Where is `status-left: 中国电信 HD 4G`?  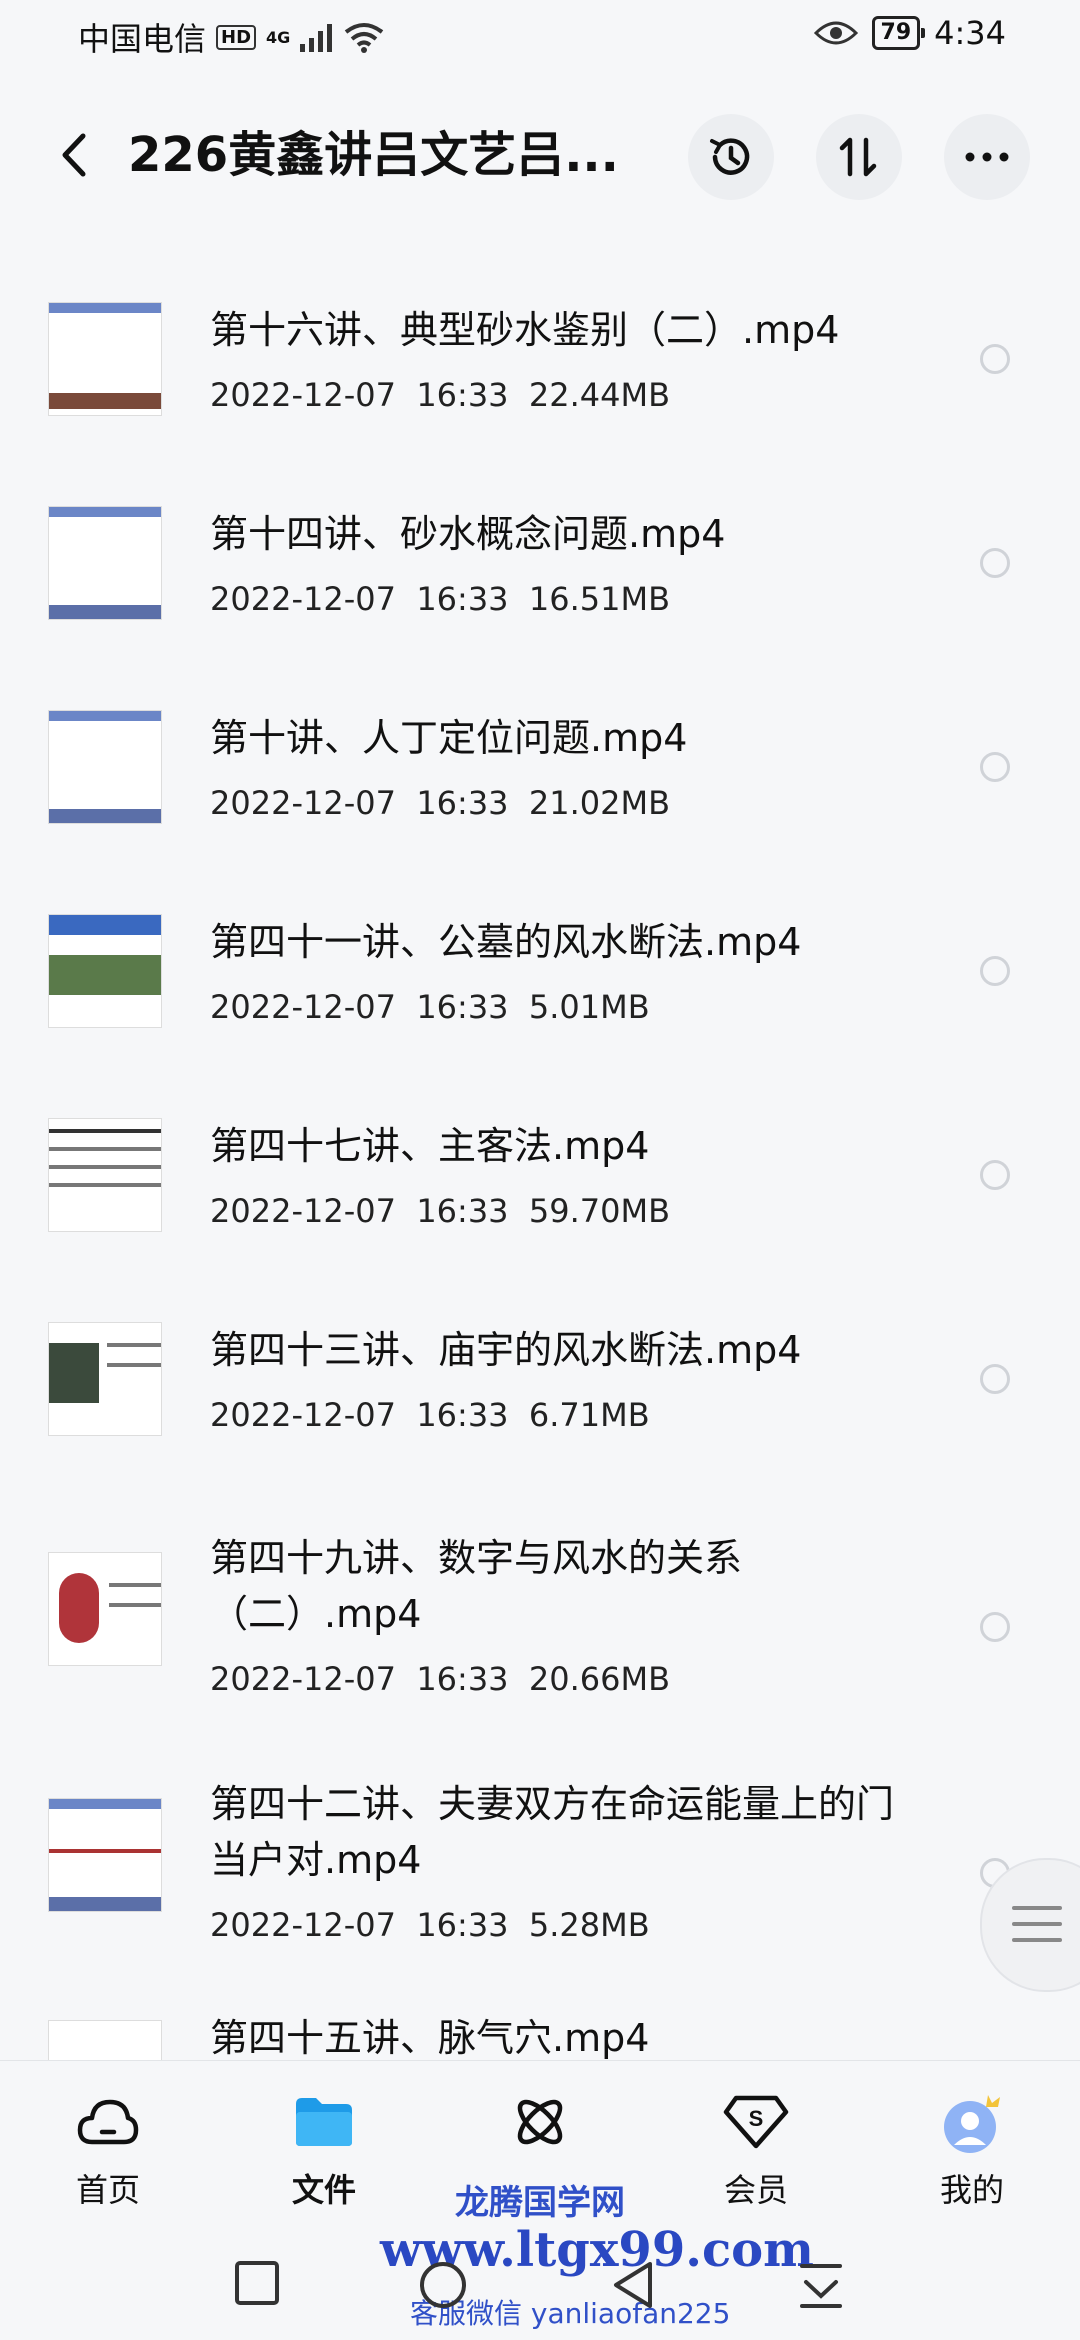
status-left: 中国电信 HD 4G is located at coordinates (231, 37).